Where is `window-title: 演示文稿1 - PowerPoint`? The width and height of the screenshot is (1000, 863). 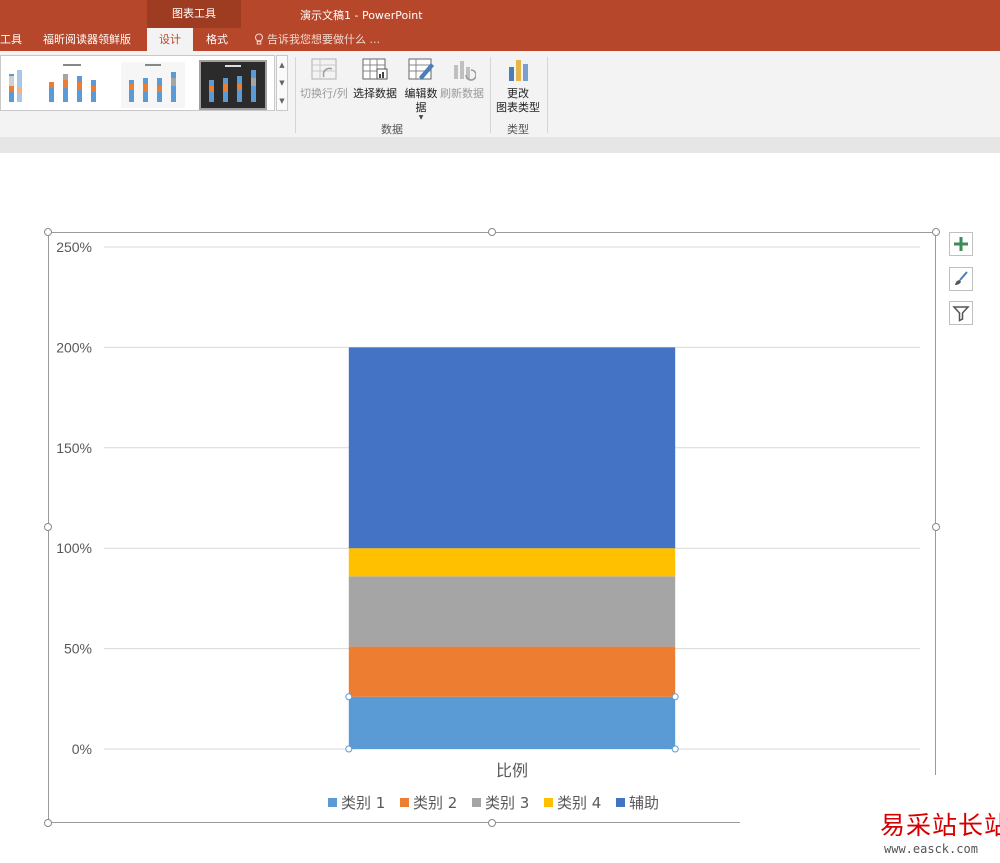 window-title: 演示文稿1 - PowerPoint is located at coordinates (361, 15).